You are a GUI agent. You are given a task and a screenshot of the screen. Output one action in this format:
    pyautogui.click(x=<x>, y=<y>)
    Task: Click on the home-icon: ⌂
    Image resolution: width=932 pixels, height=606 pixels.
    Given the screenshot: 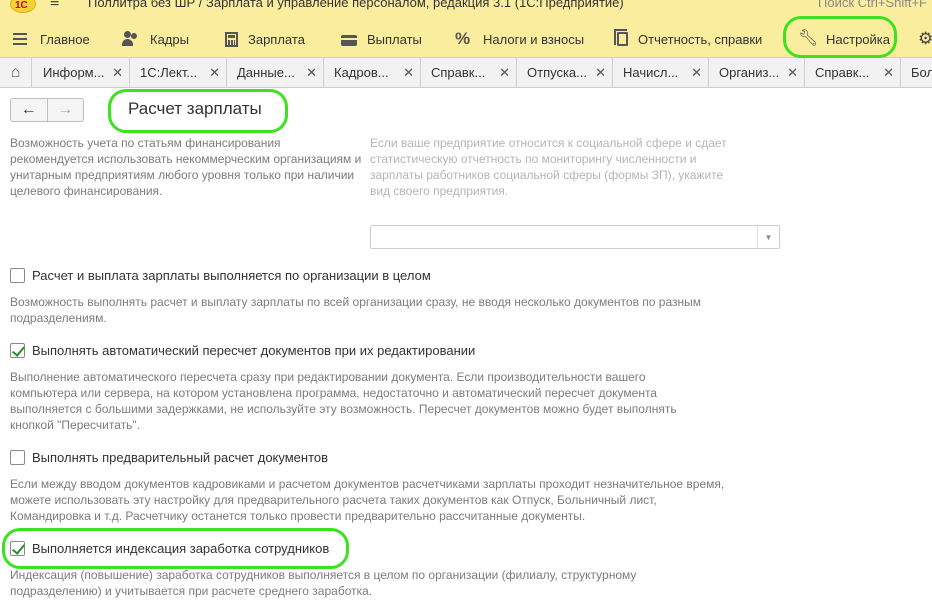 What is the action you would take?
    pyautogui.click(x=16, y=72)
    